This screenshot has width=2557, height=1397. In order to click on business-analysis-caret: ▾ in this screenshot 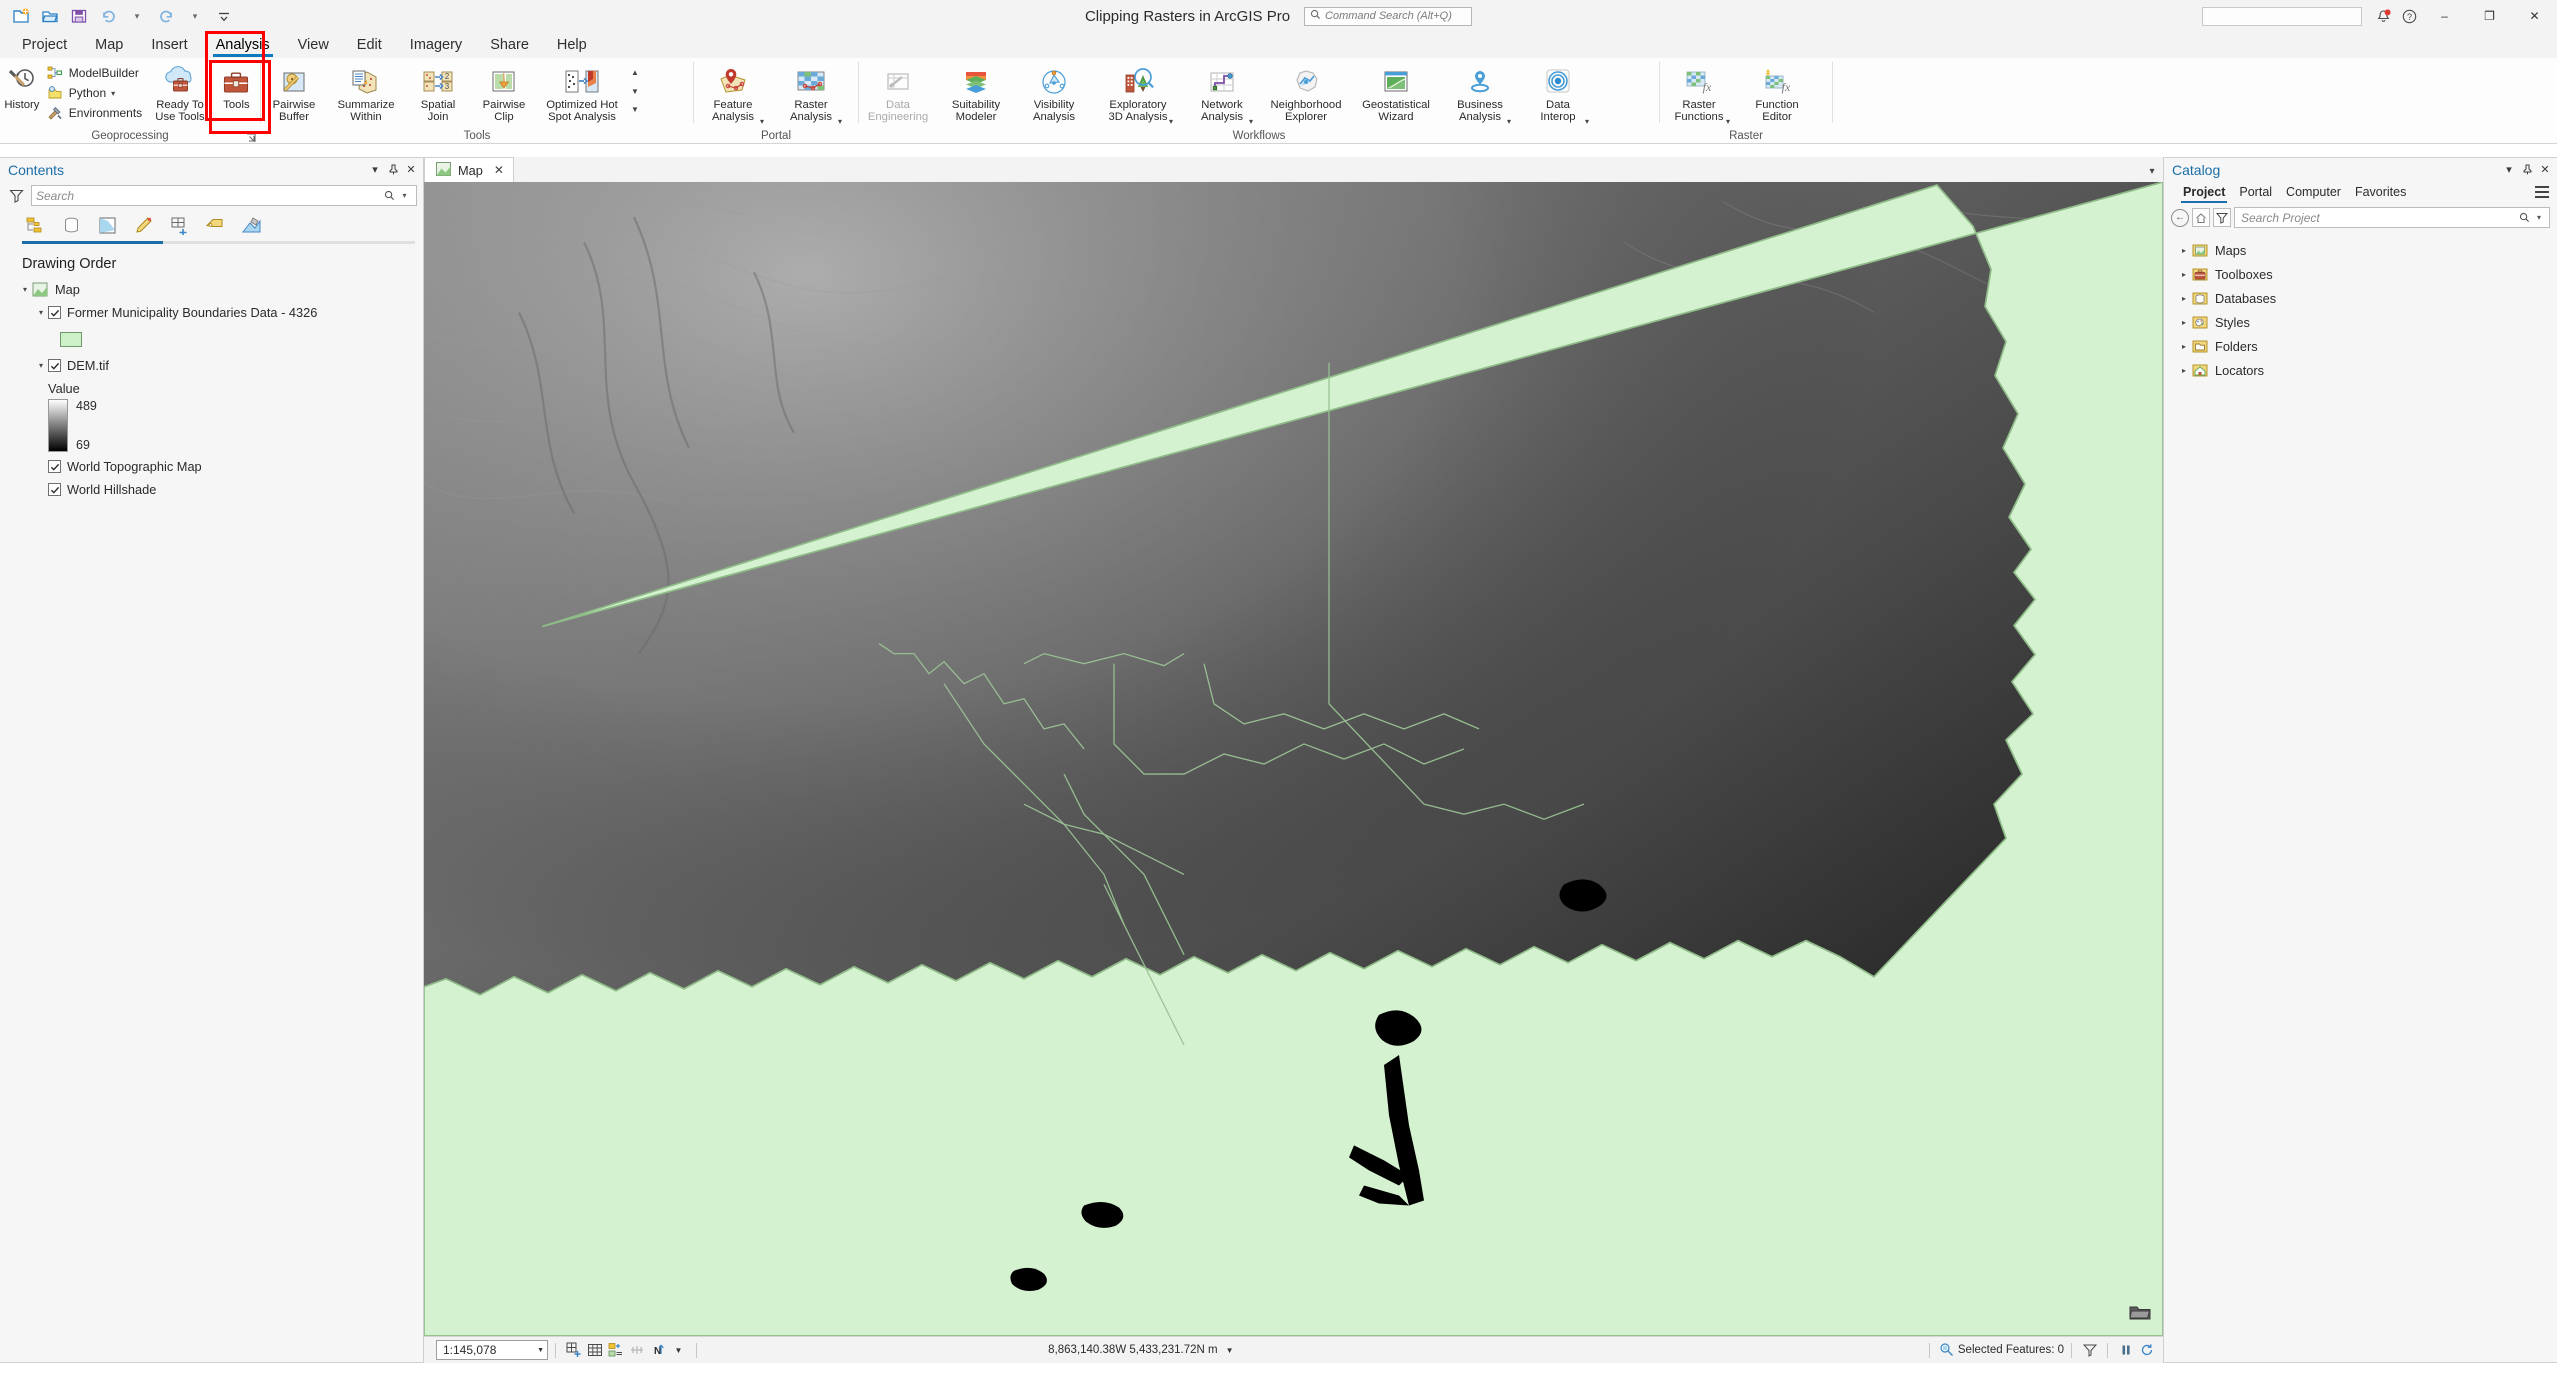, I will do `click(1509, 121)`.